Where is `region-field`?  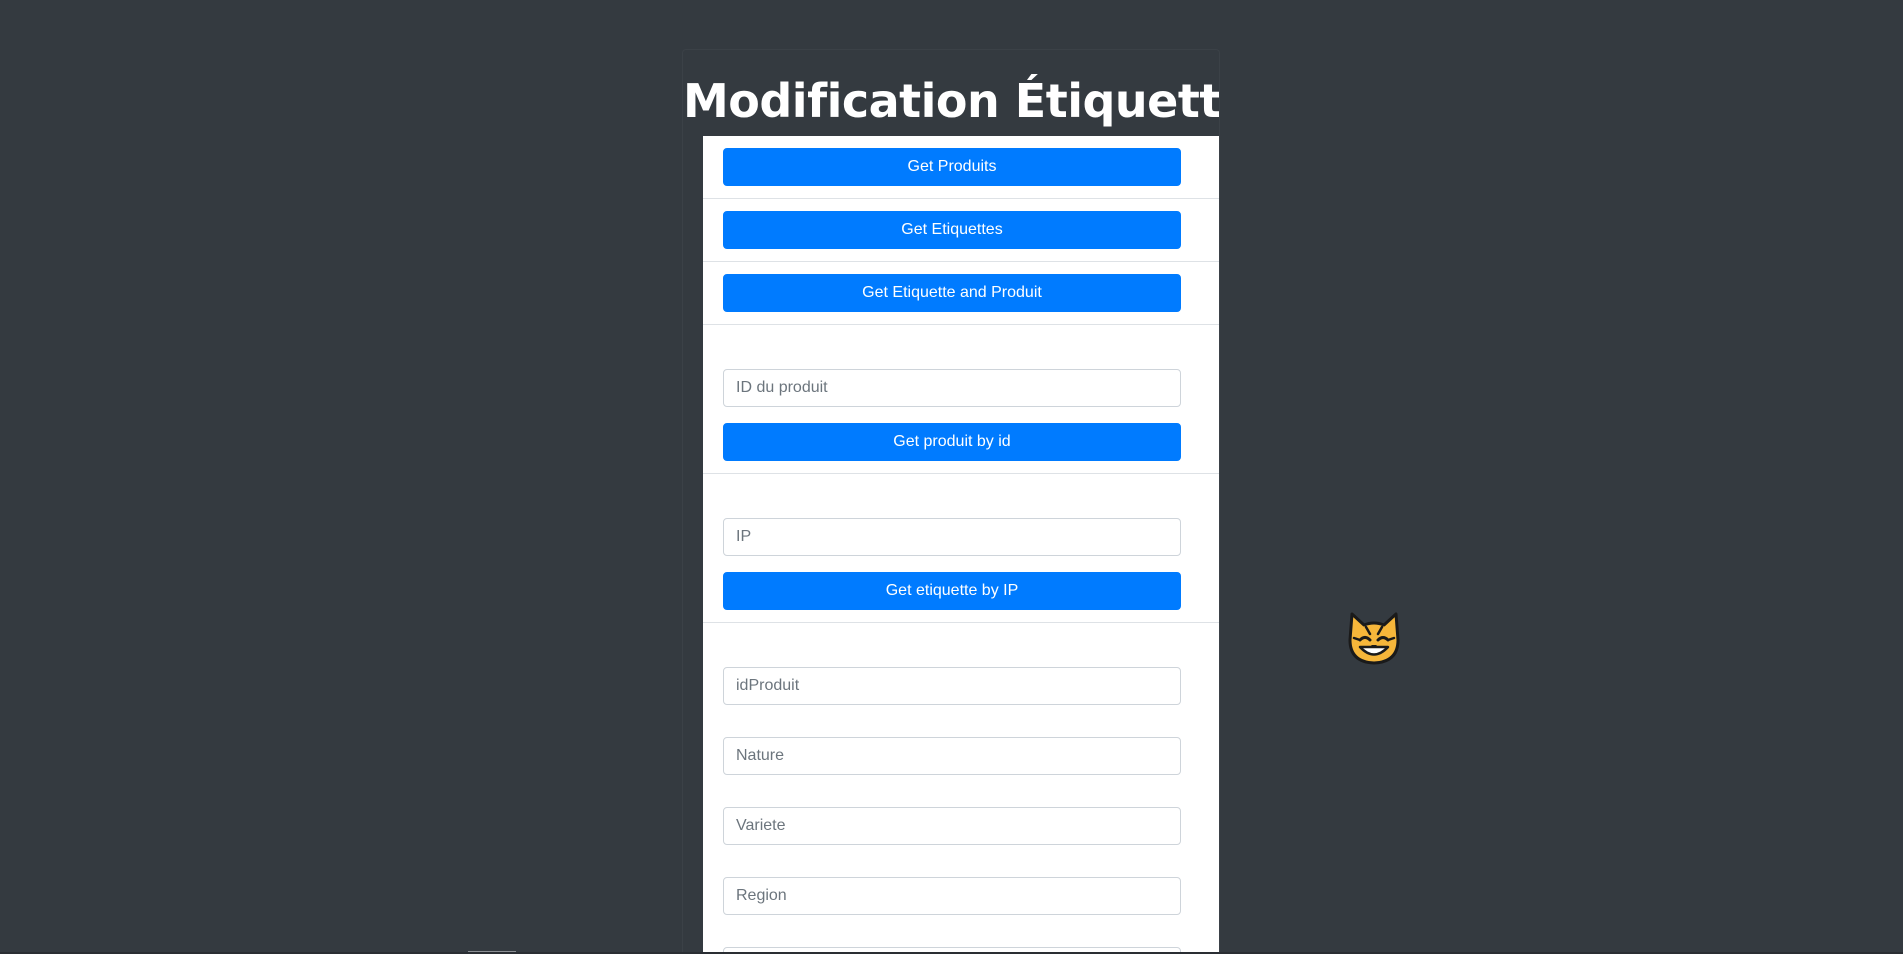
region-field is located at coordinates (952, 896).